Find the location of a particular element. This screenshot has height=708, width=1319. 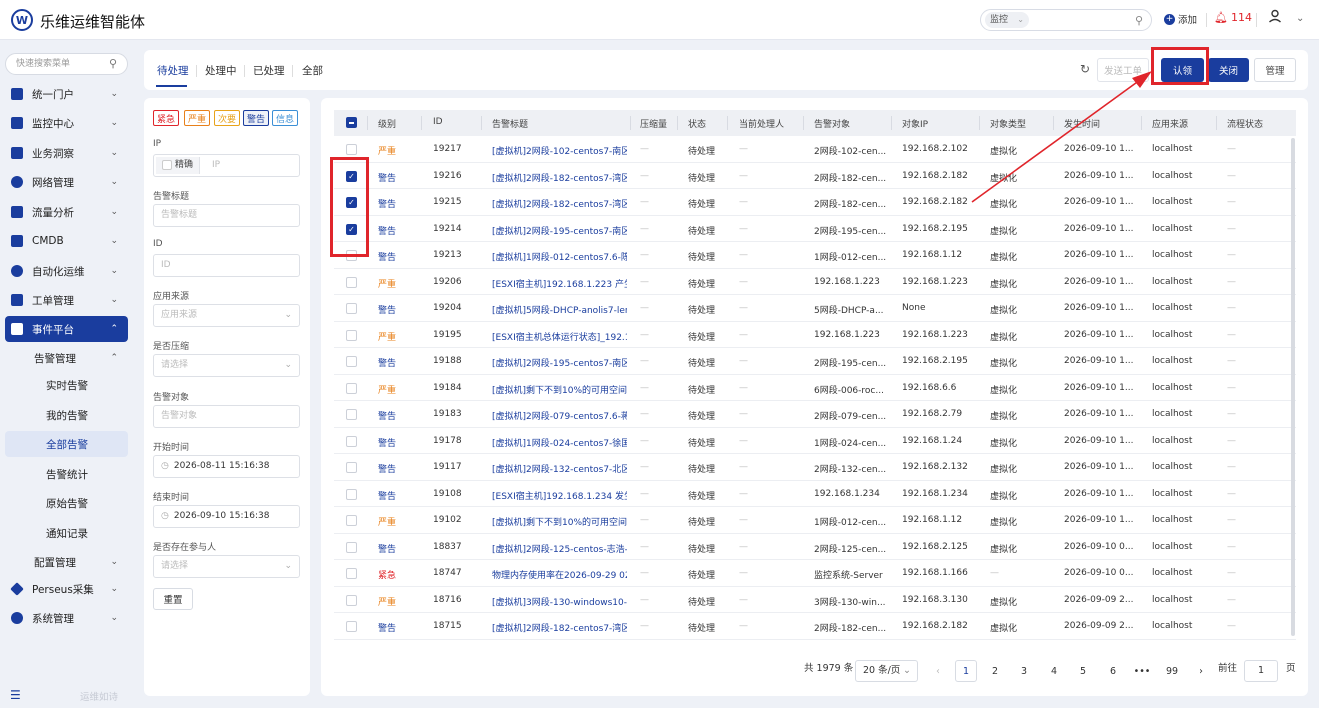

more-pages: ••• is located at coordinates (1142, 671).